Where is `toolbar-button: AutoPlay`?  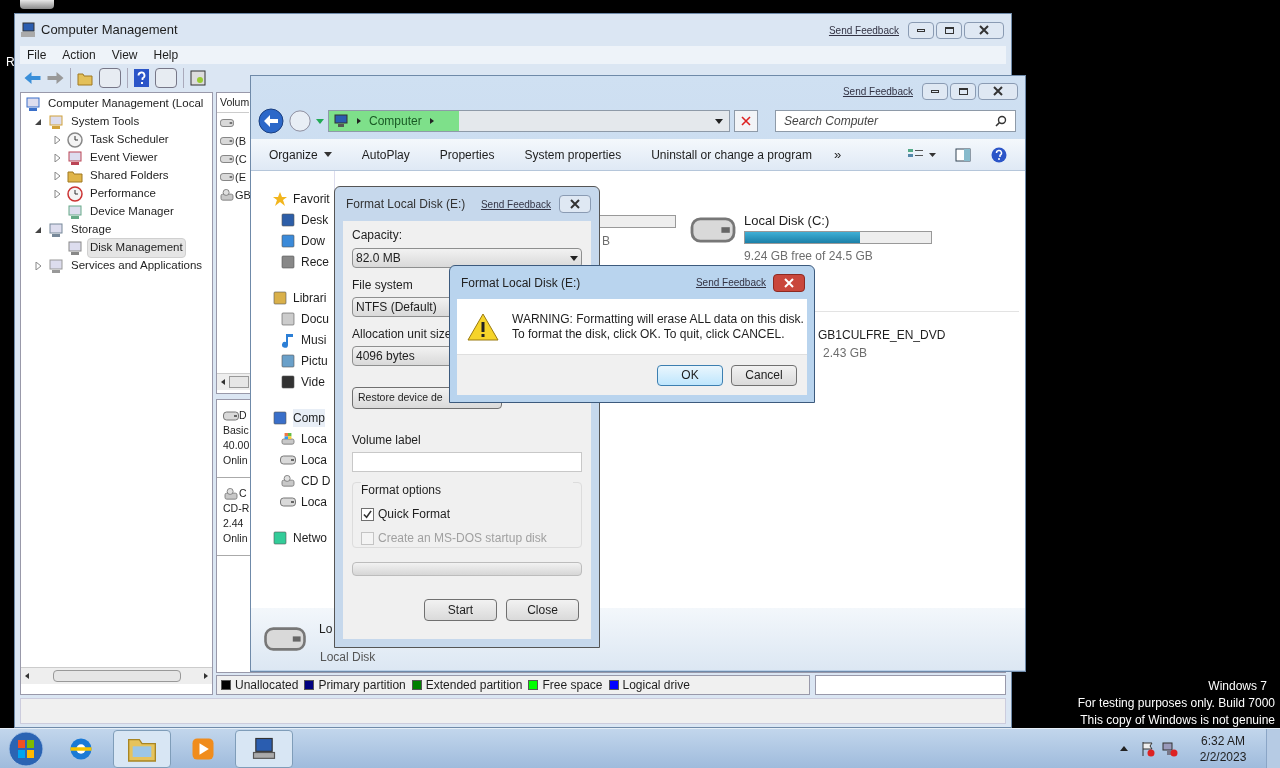
toolbar-button: AutoPlay is located at coordinates (385, 154).